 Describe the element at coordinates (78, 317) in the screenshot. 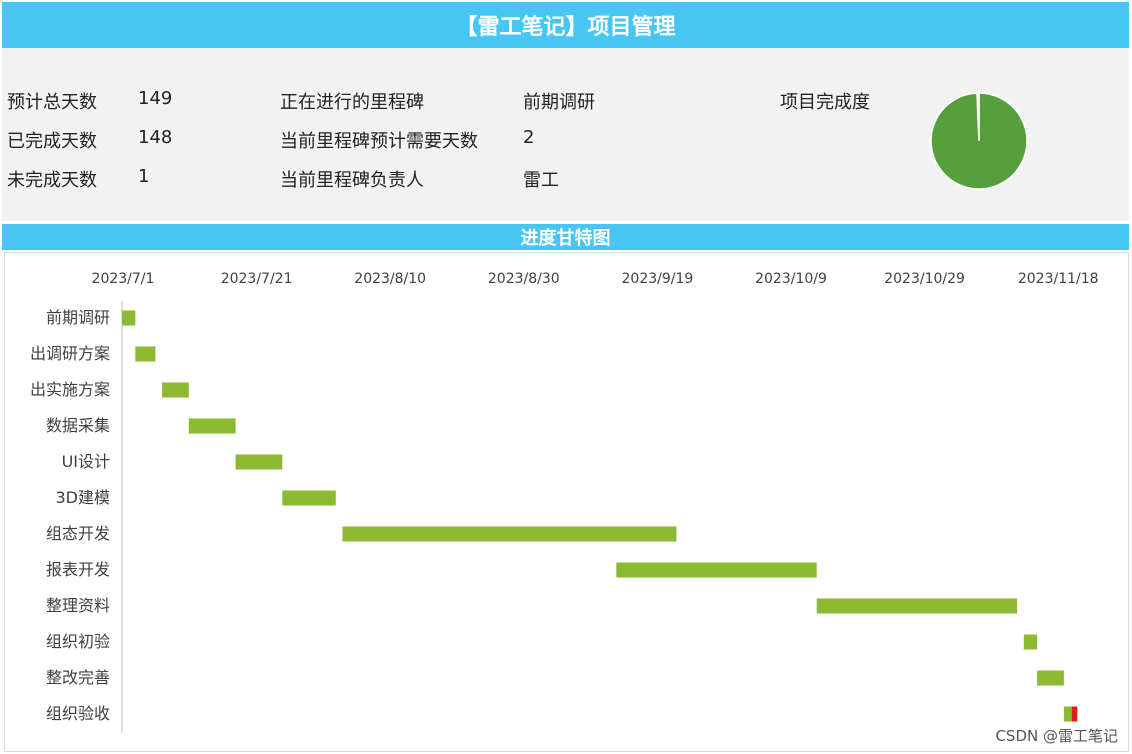

I see `task-label: 前期调研` at that location.